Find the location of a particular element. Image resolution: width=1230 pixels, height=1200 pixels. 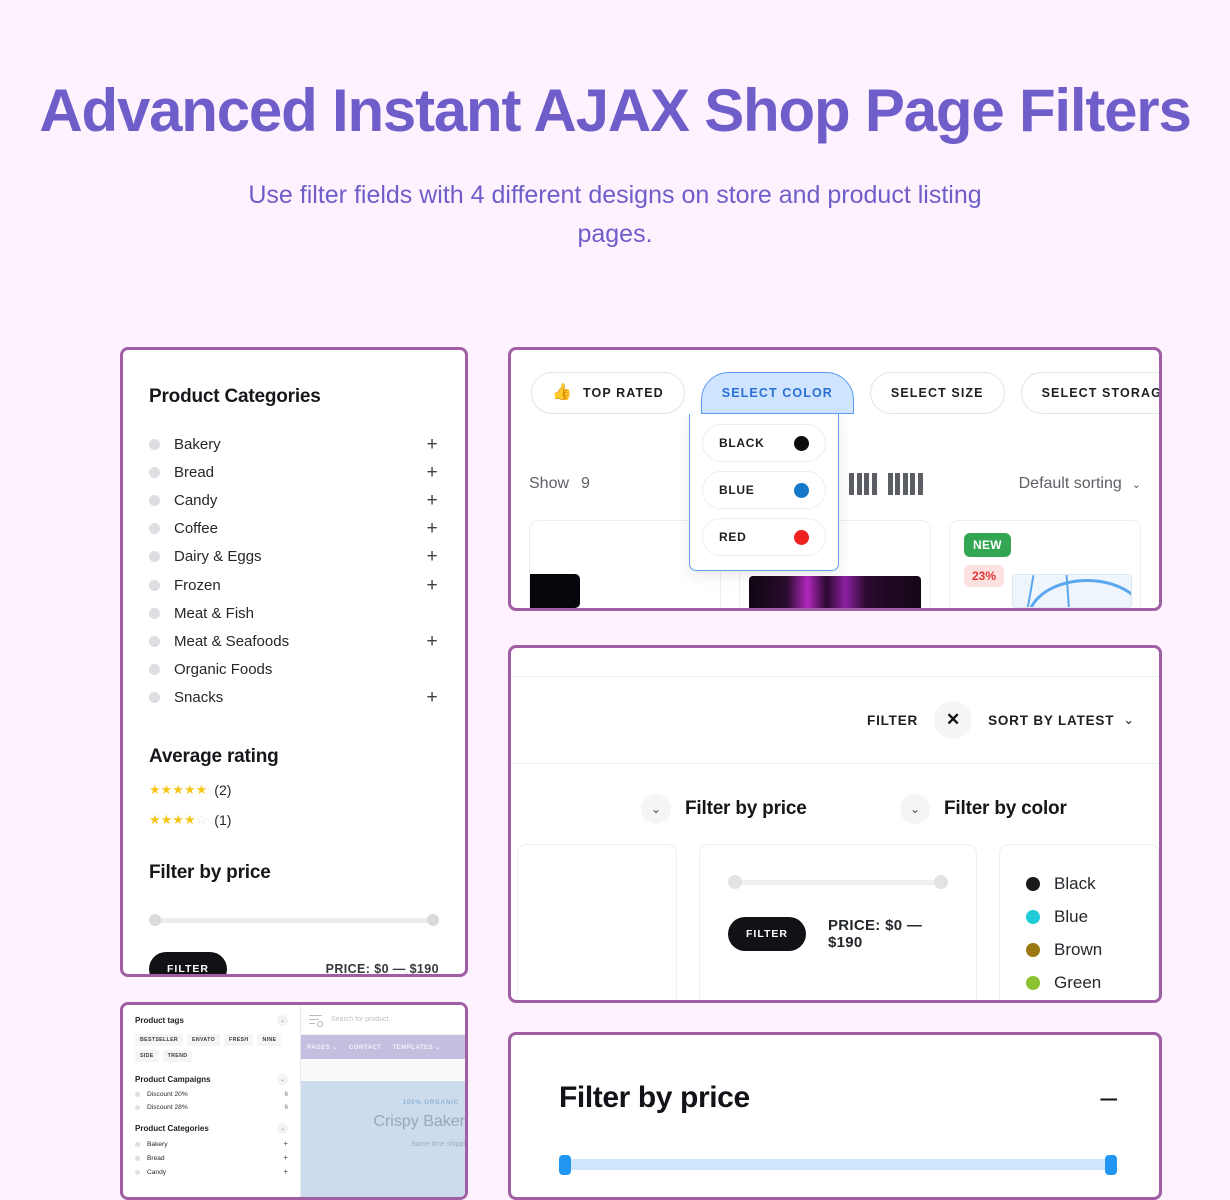

rating-filter-row: ★★★★★ (2) is located at coordinates (294, 790).